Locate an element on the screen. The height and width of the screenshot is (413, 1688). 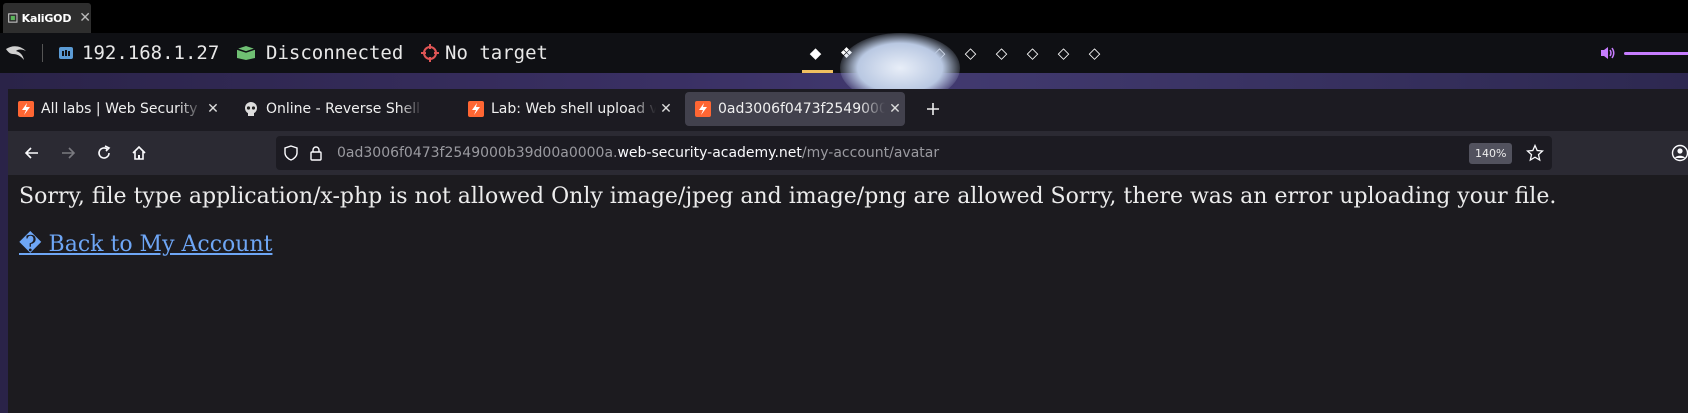
tracking-shield-icon is located at coordinates (291, 153).